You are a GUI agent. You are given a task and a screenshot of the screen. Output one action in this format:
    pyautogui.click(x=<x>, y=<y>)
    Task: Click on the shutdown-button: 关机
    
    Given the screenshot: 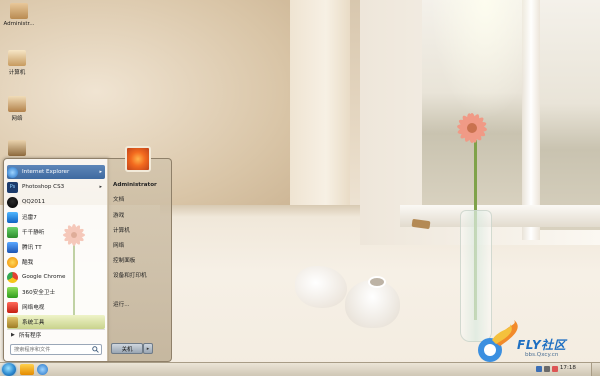 What is the action you would take?
    pyautogui.click(x=127, y=348)
    